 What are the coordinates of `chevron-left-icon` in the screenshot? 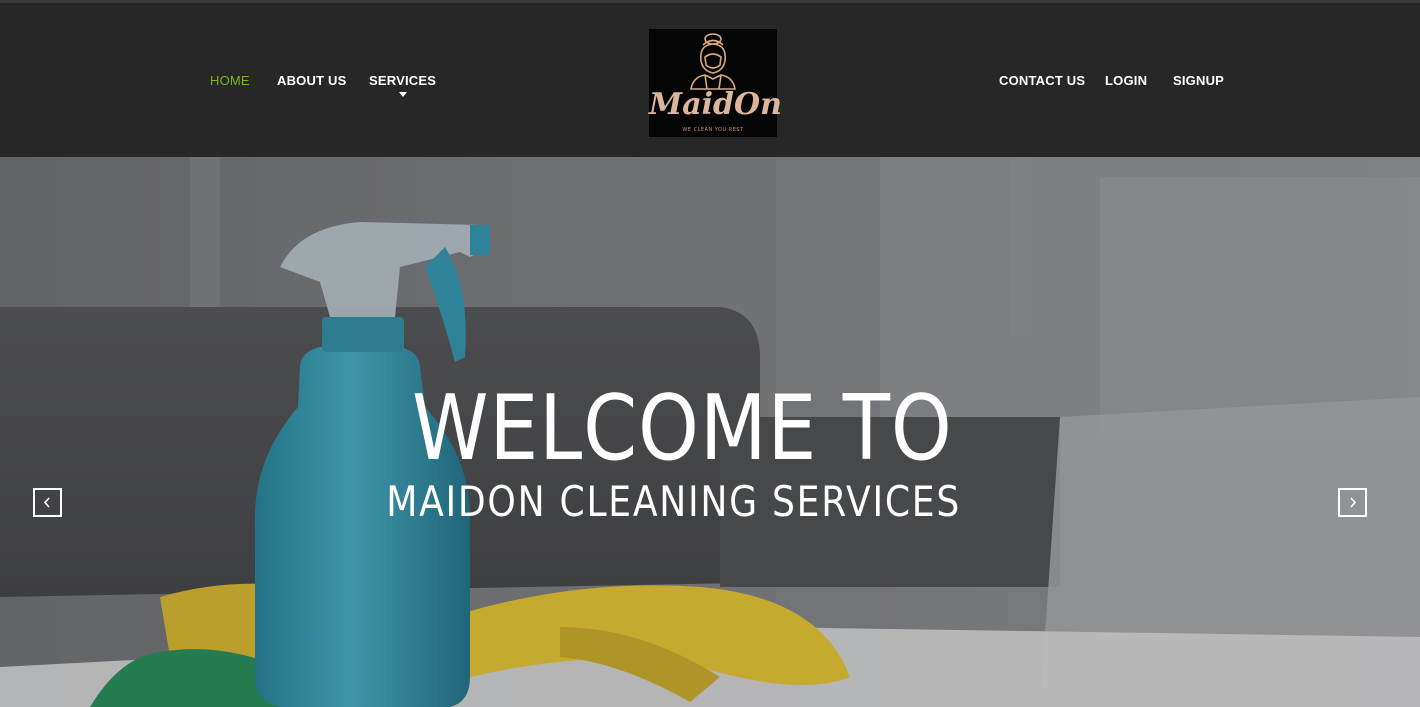 It's located at (46, 502).